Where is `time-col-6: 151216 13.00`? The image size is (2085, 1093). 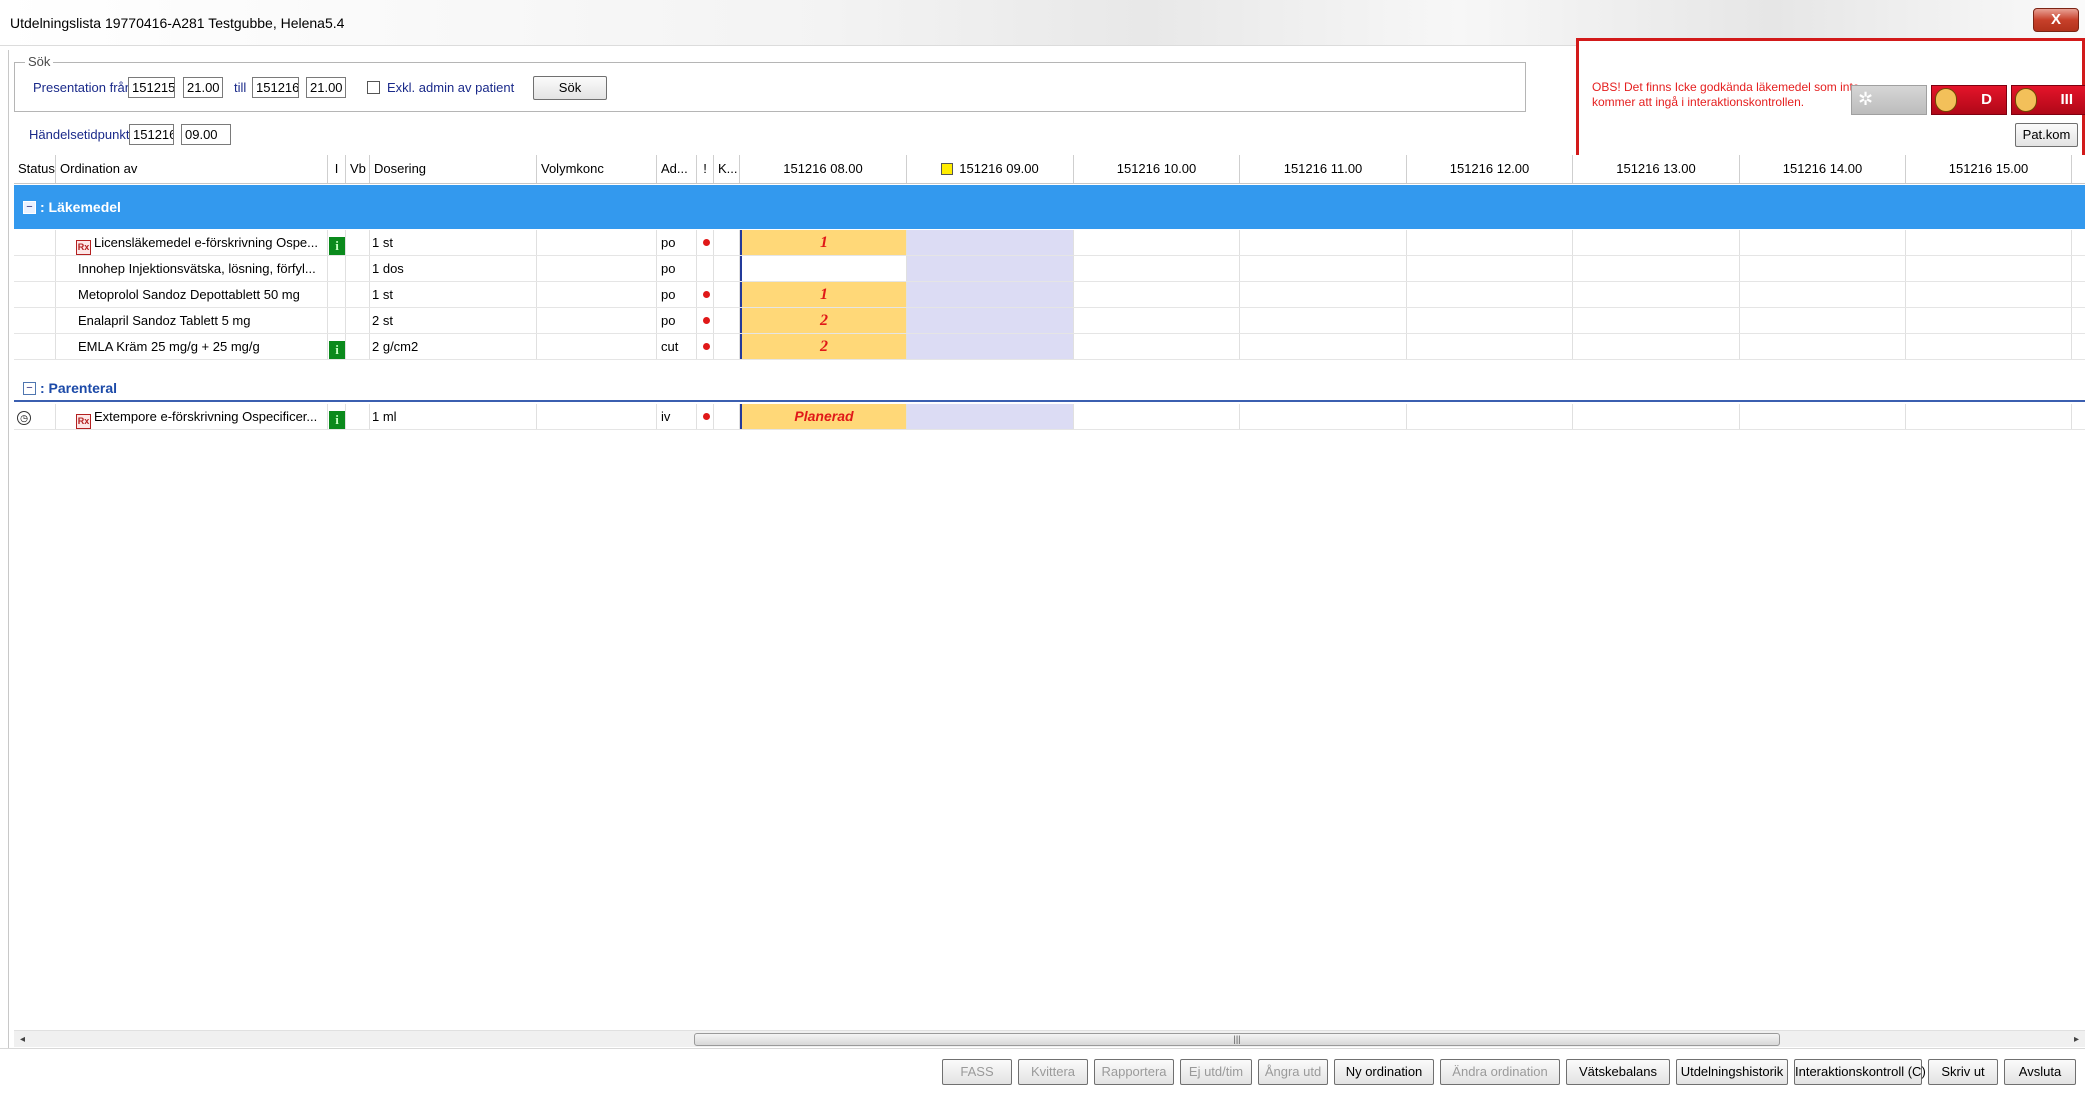 time-col-6: 151216 13.00 is located at coordinates (1656, 169).